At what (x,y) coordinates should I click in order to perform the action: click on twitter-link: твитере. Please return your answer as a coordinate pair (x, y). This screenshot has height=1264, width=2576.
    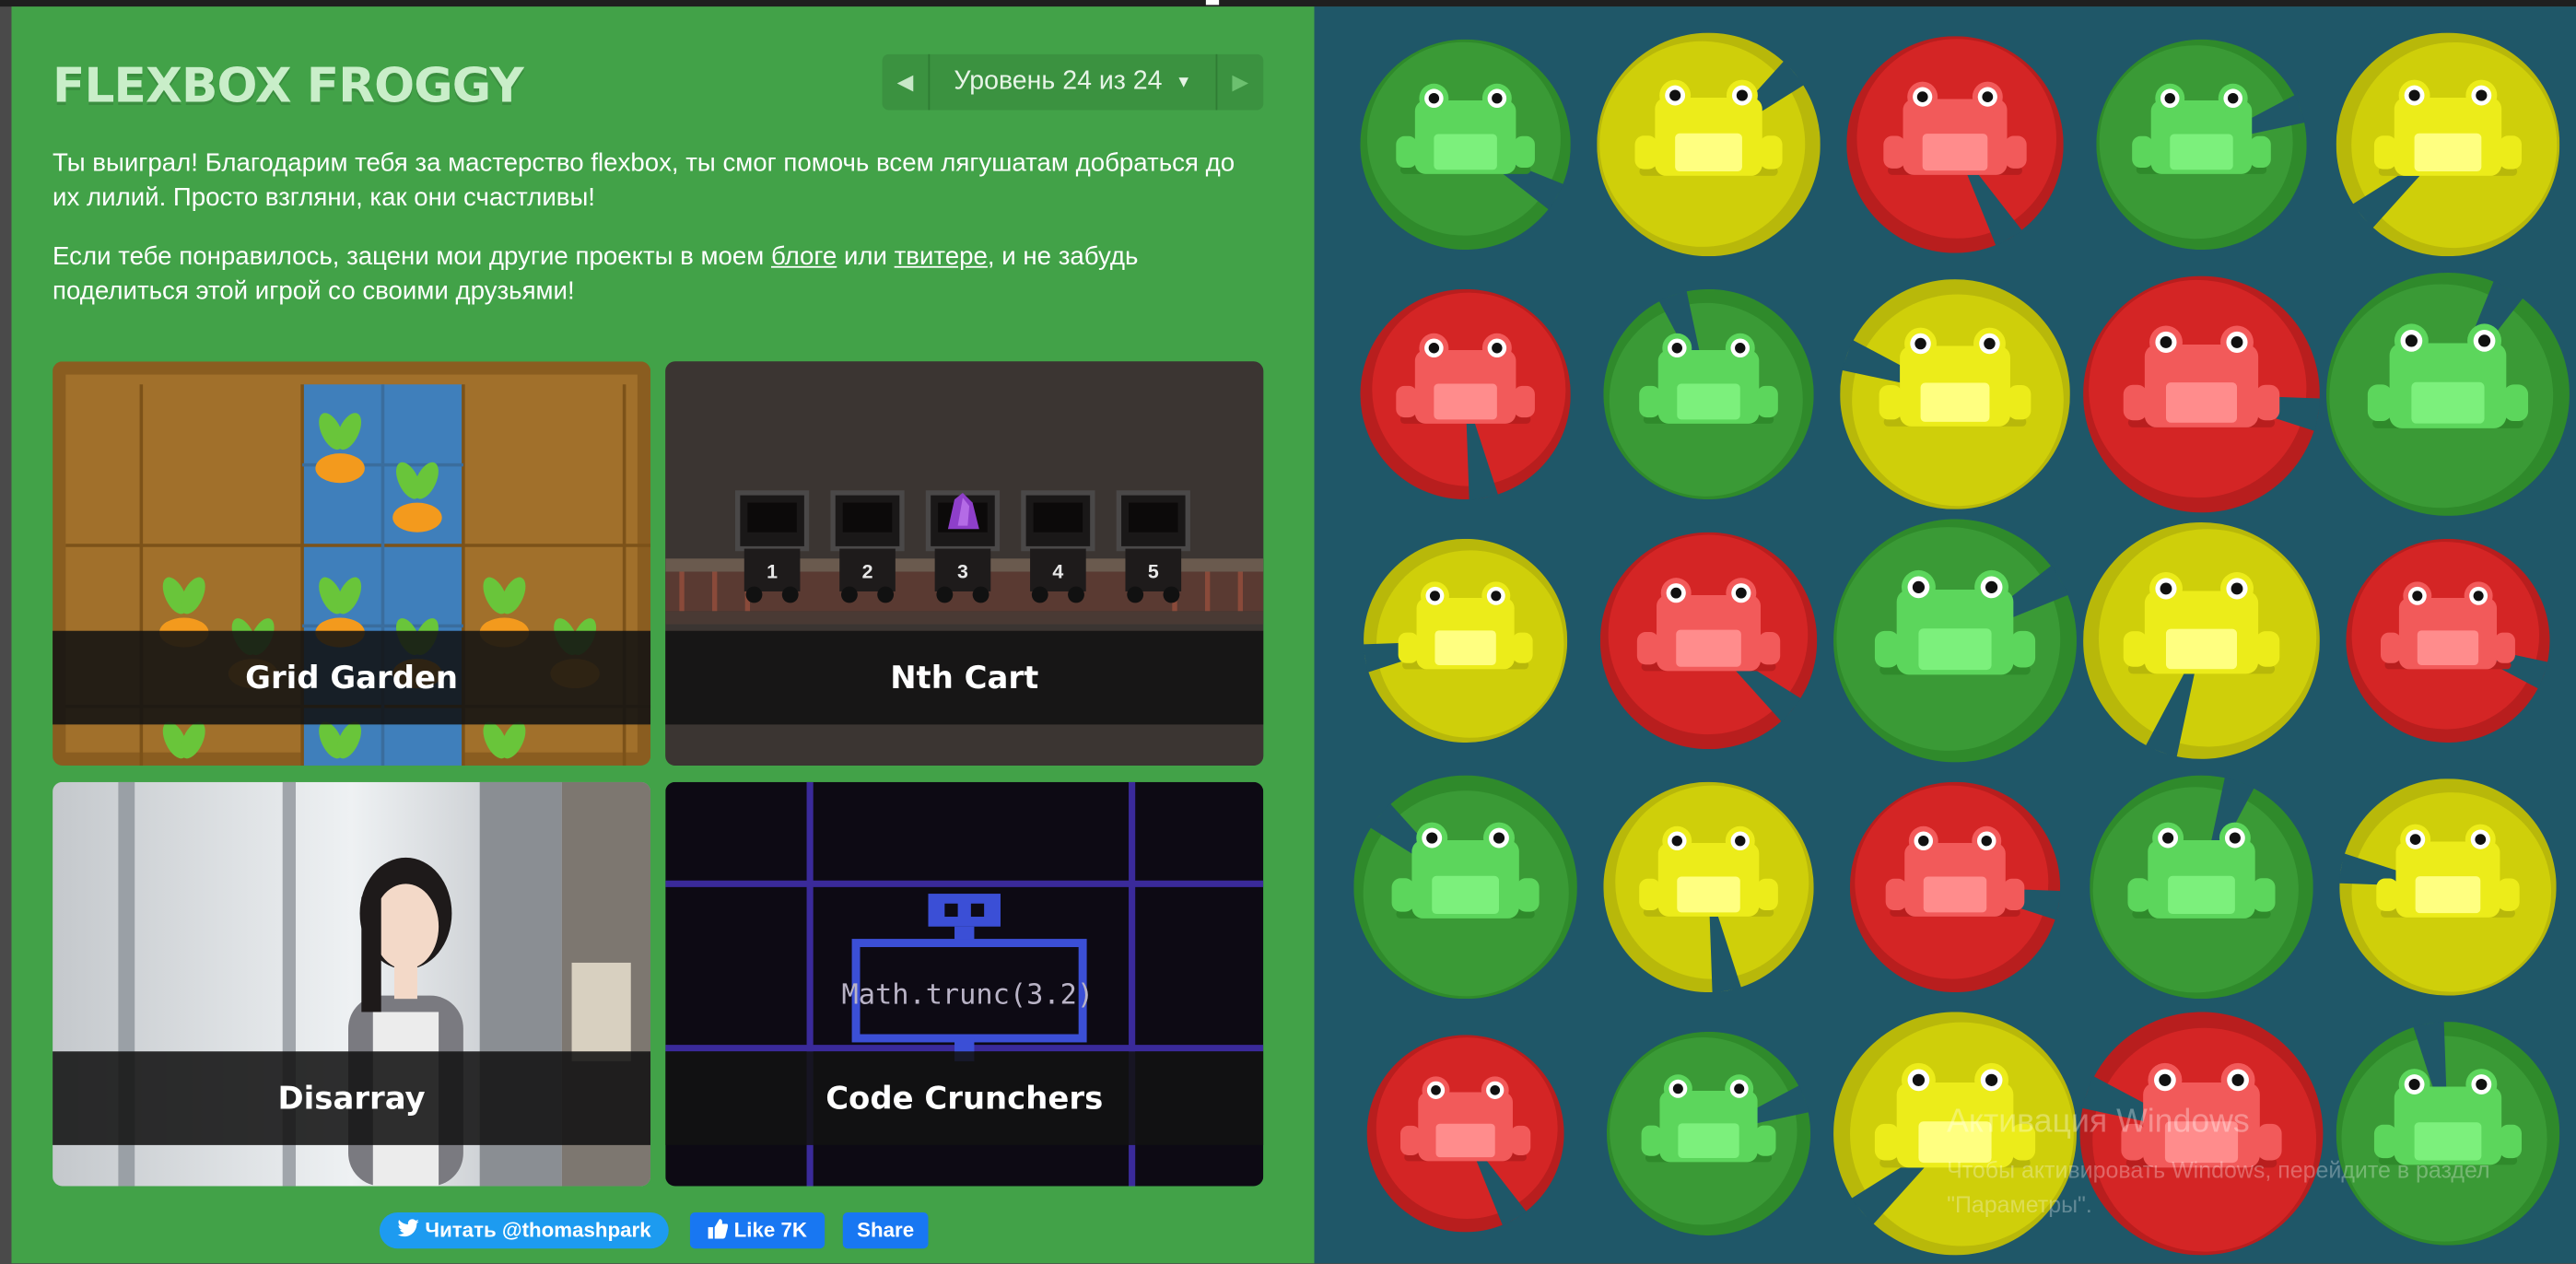
    Looking at the image, I should click on (941, 257).